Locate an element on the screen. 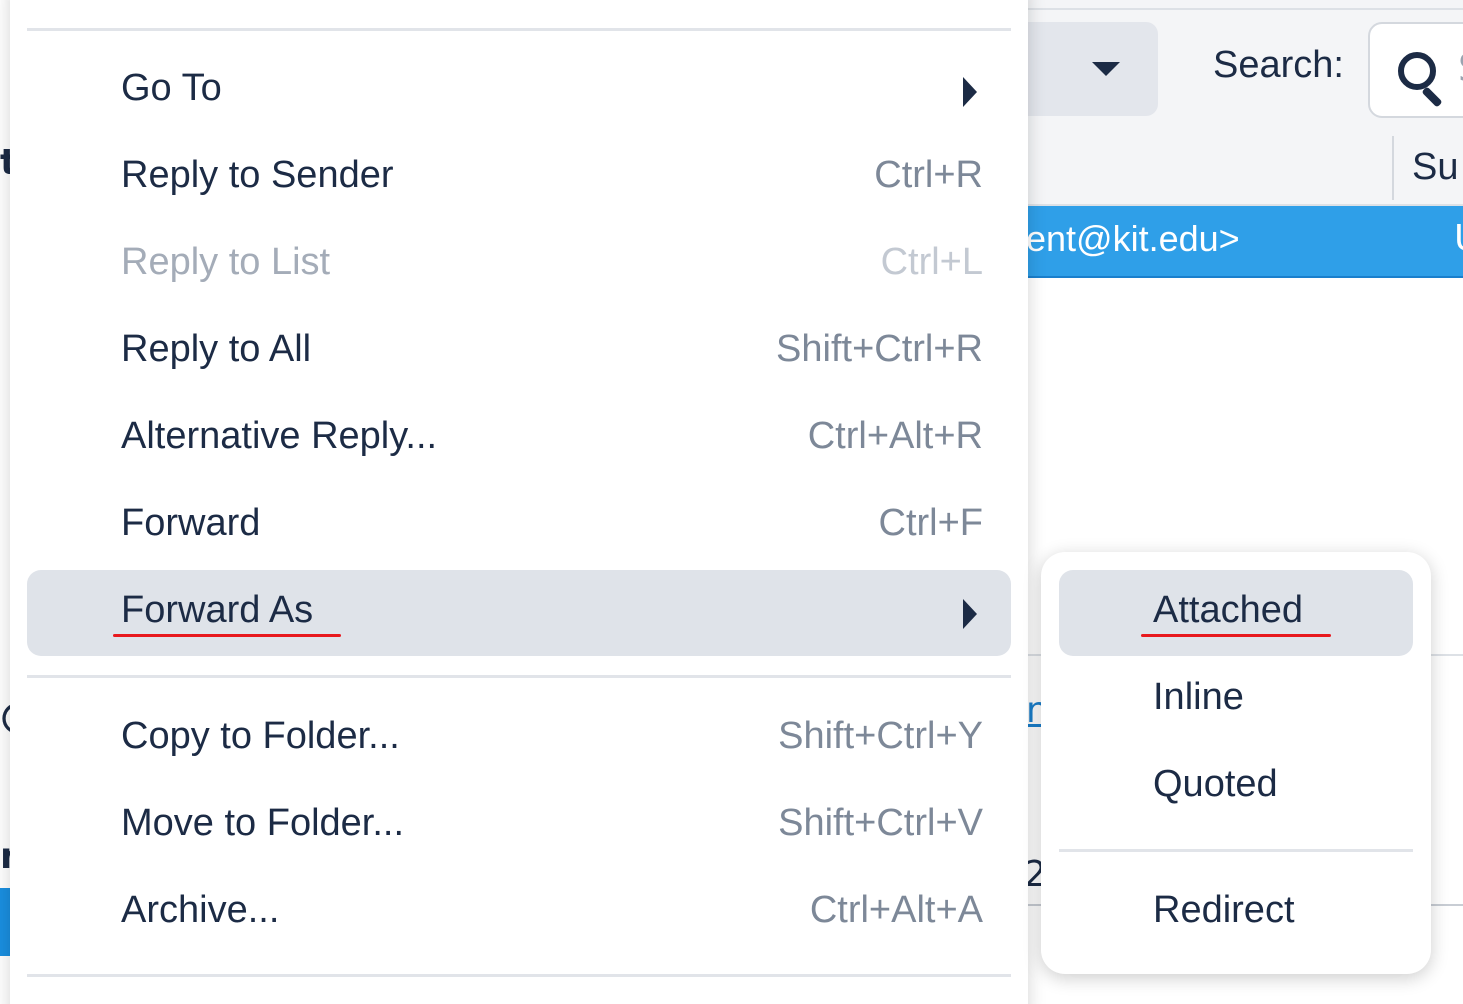 Image resolution: width=1463 pixels, height=1004 pixels. search-icon is located at coordinates (1417, 71).